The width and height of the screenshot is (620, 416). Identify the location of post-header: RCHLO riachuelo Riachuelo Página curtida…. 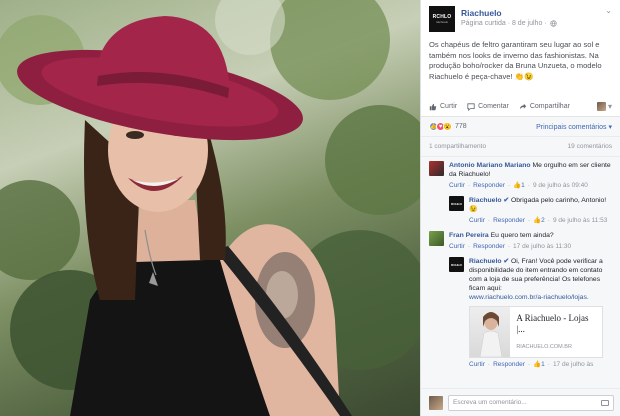
(520, 18).